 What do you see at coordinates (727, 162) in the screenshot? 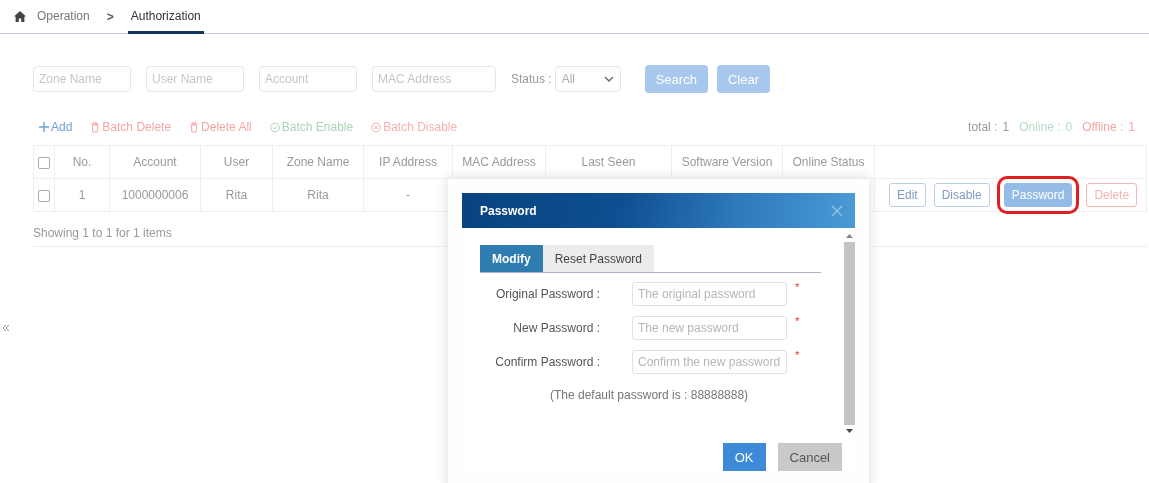
I see `column-header: Software Version` at bounding box center [727, 162].